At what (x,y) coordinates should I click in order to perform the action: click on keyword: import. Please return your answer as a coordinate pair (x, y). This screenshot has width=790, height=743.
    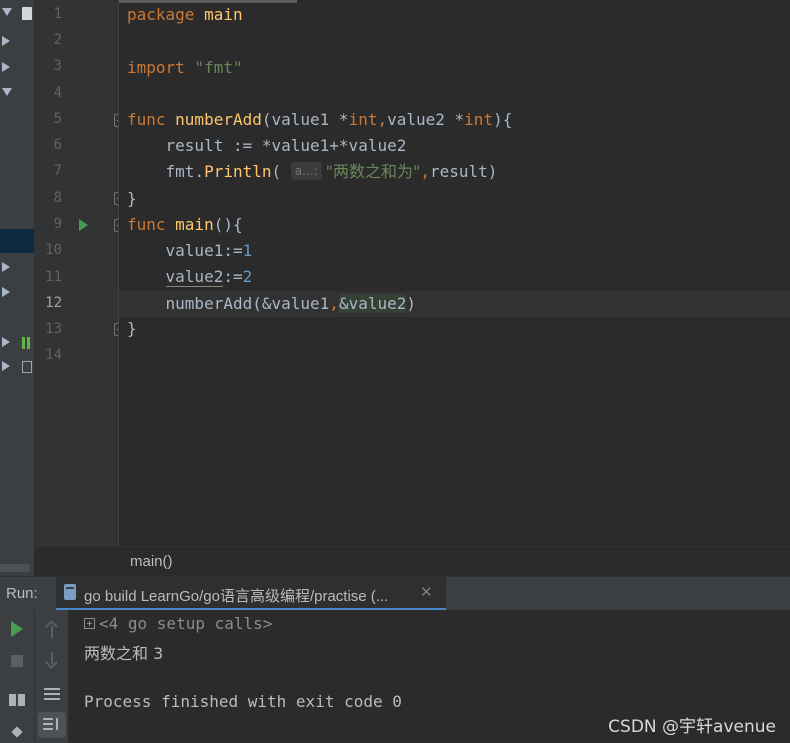
    Looking at the image, I should click on (156, 67).